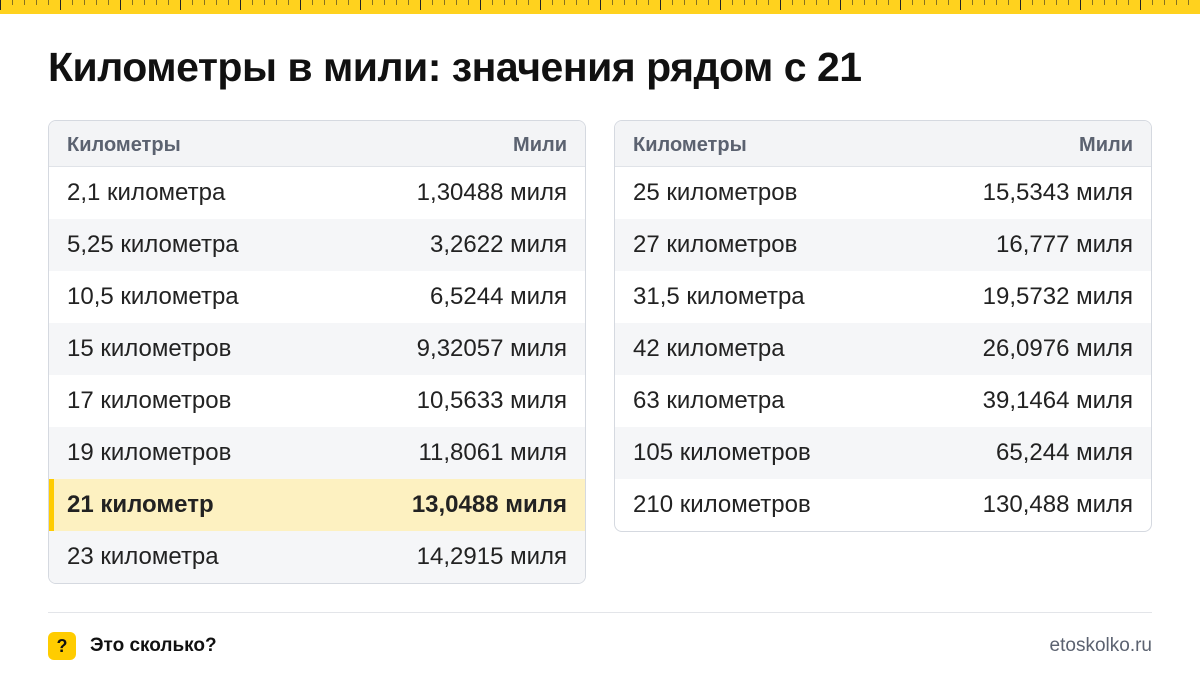 Image resolution: width=1200 pixels, height=677 pixels. What do you see at coordinates (143, 556) in the screenshot?
I see `km-value: 23 километра` at bounding box center [143, 556].